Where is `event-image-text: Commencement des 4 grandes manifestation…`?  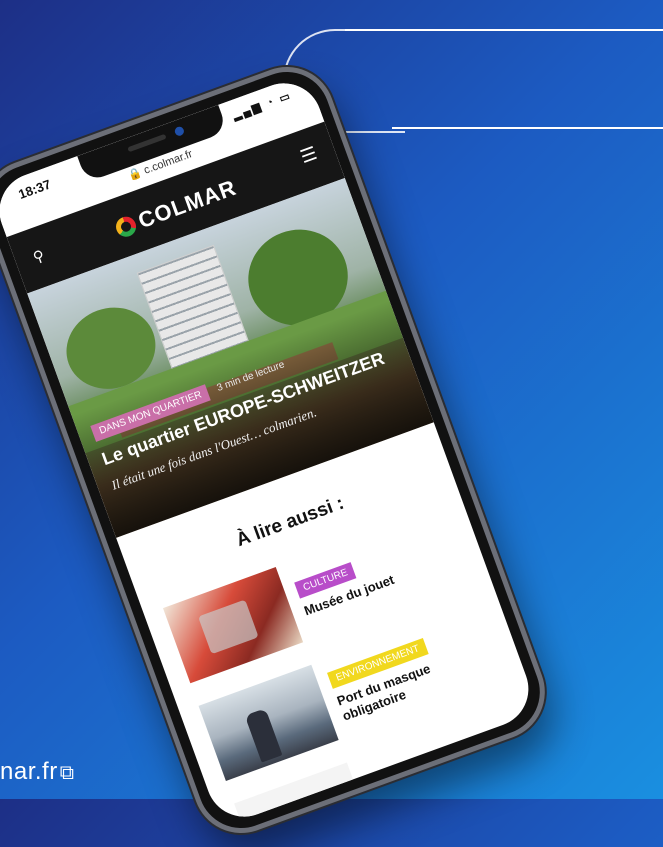
event-image-text: Commencement des 4 grandes manifestation… is located at coordinates (327, 802).